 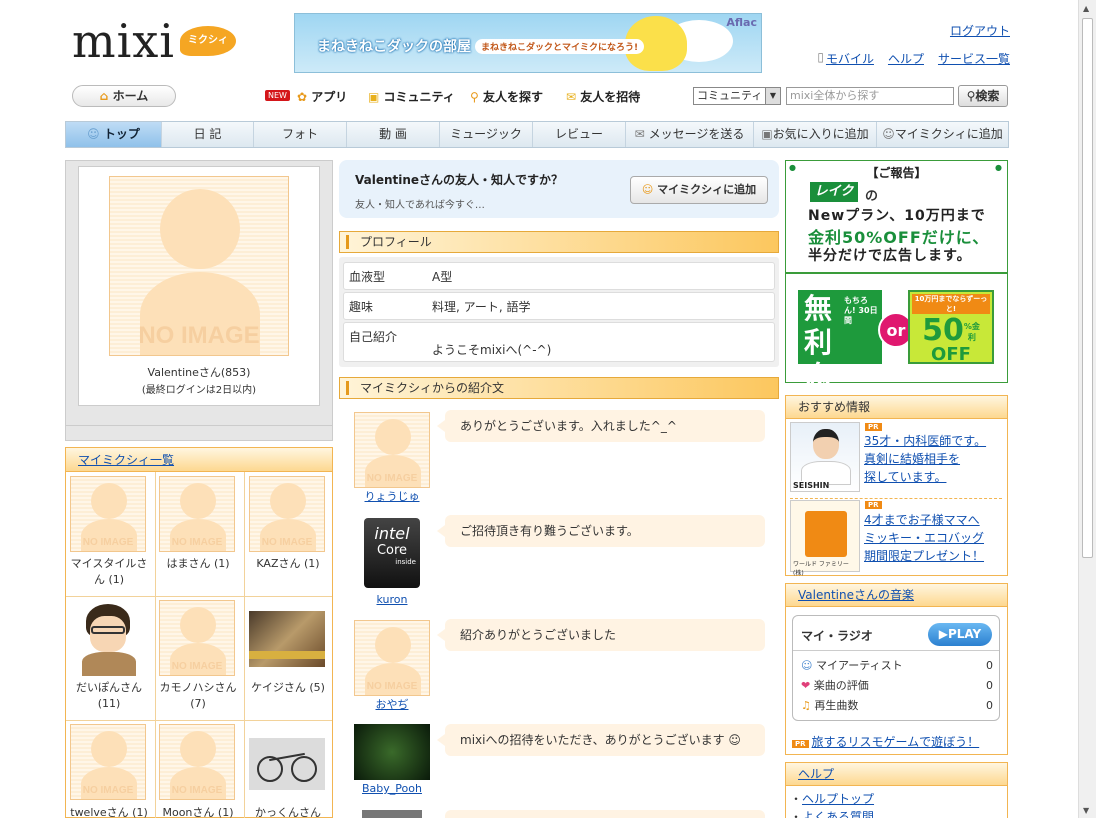 I want to click on intro-author-link: おやぢ, so click(x=392, y=704).